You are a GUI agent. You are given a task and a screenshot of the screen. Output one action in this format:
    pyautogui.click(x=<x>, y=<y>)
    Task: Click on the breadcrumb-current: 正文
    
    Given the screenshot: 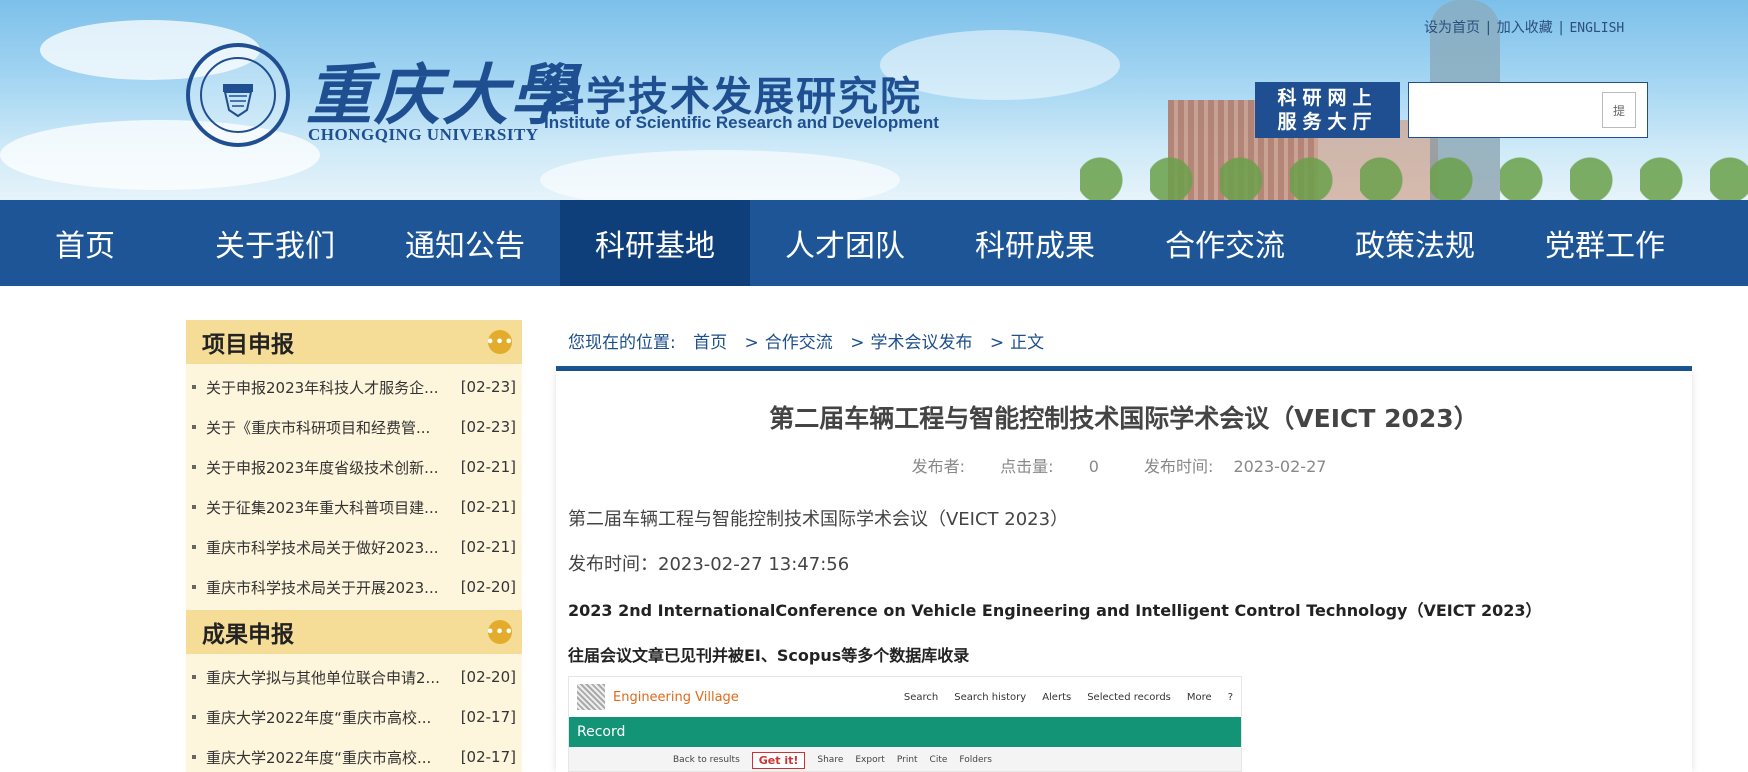 What is the action you would take?
    pyautogui.click(x=1027, y=343)
    